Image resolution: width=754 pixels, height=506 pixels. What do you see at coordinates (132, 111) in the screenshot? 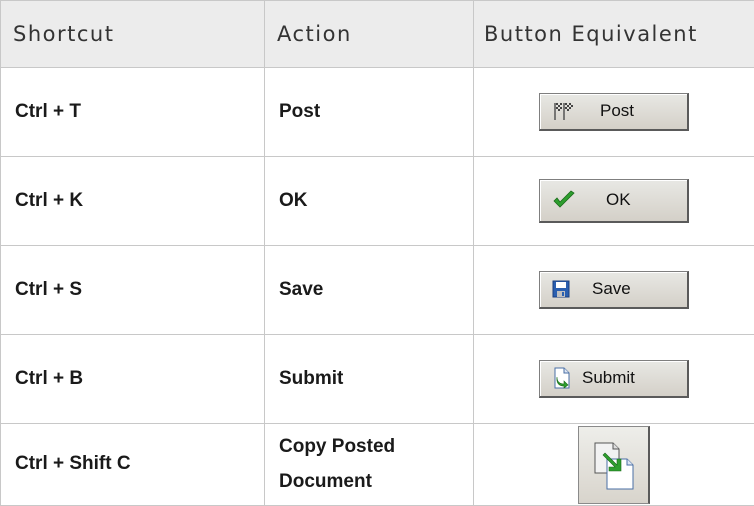
I see `shortcut-cell: Ctrl + T` at bounding box center [132, 111].